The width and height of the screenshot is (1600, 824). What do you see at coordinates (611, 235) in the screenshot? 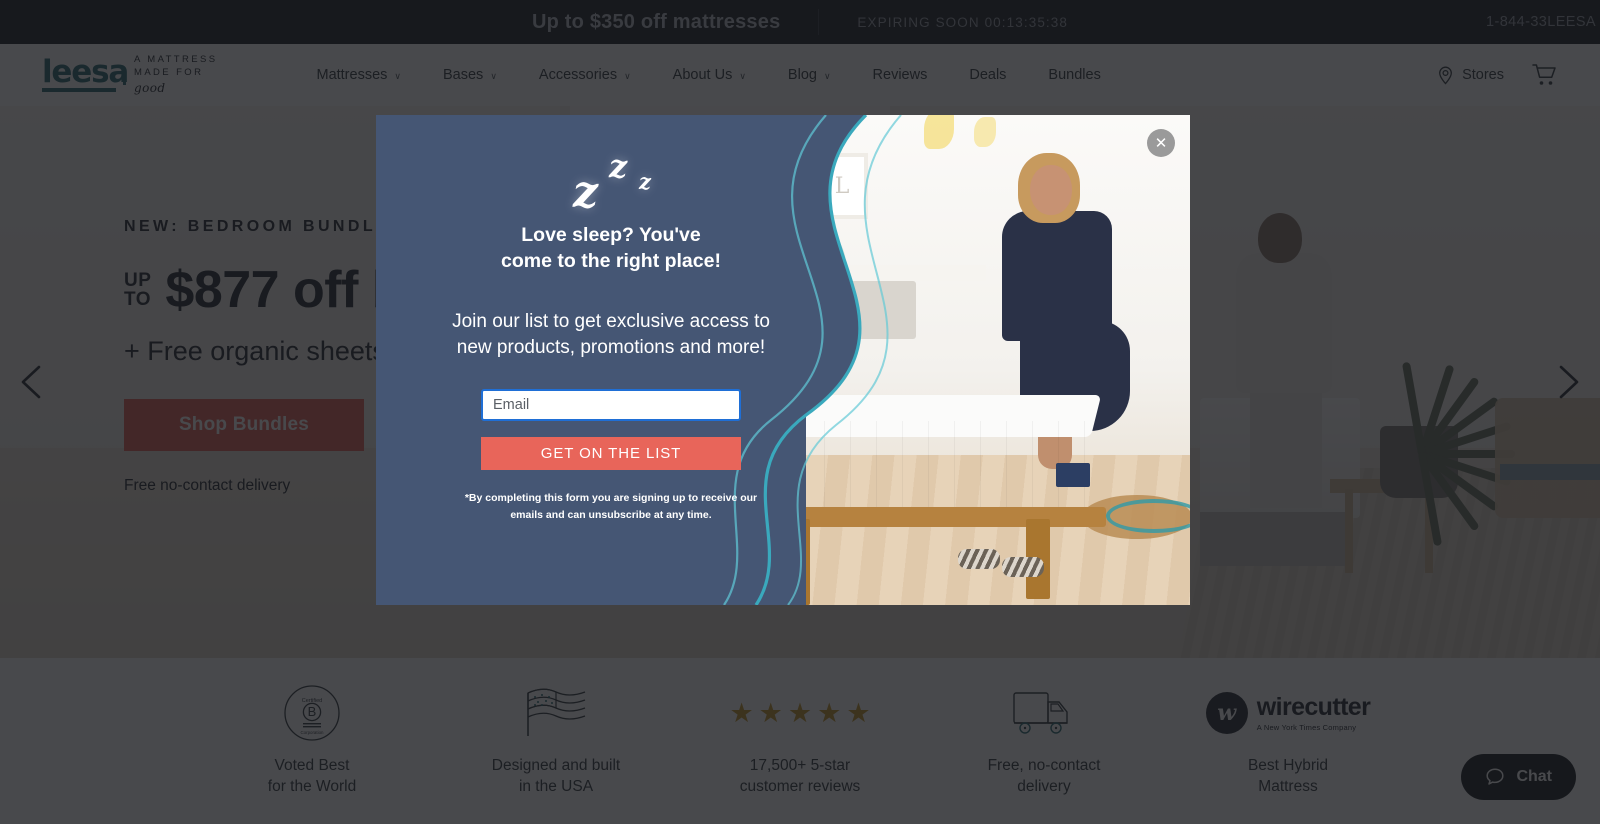
I see `modal-title-line1: Love sleep? You've` at bounding box center [611, 235].